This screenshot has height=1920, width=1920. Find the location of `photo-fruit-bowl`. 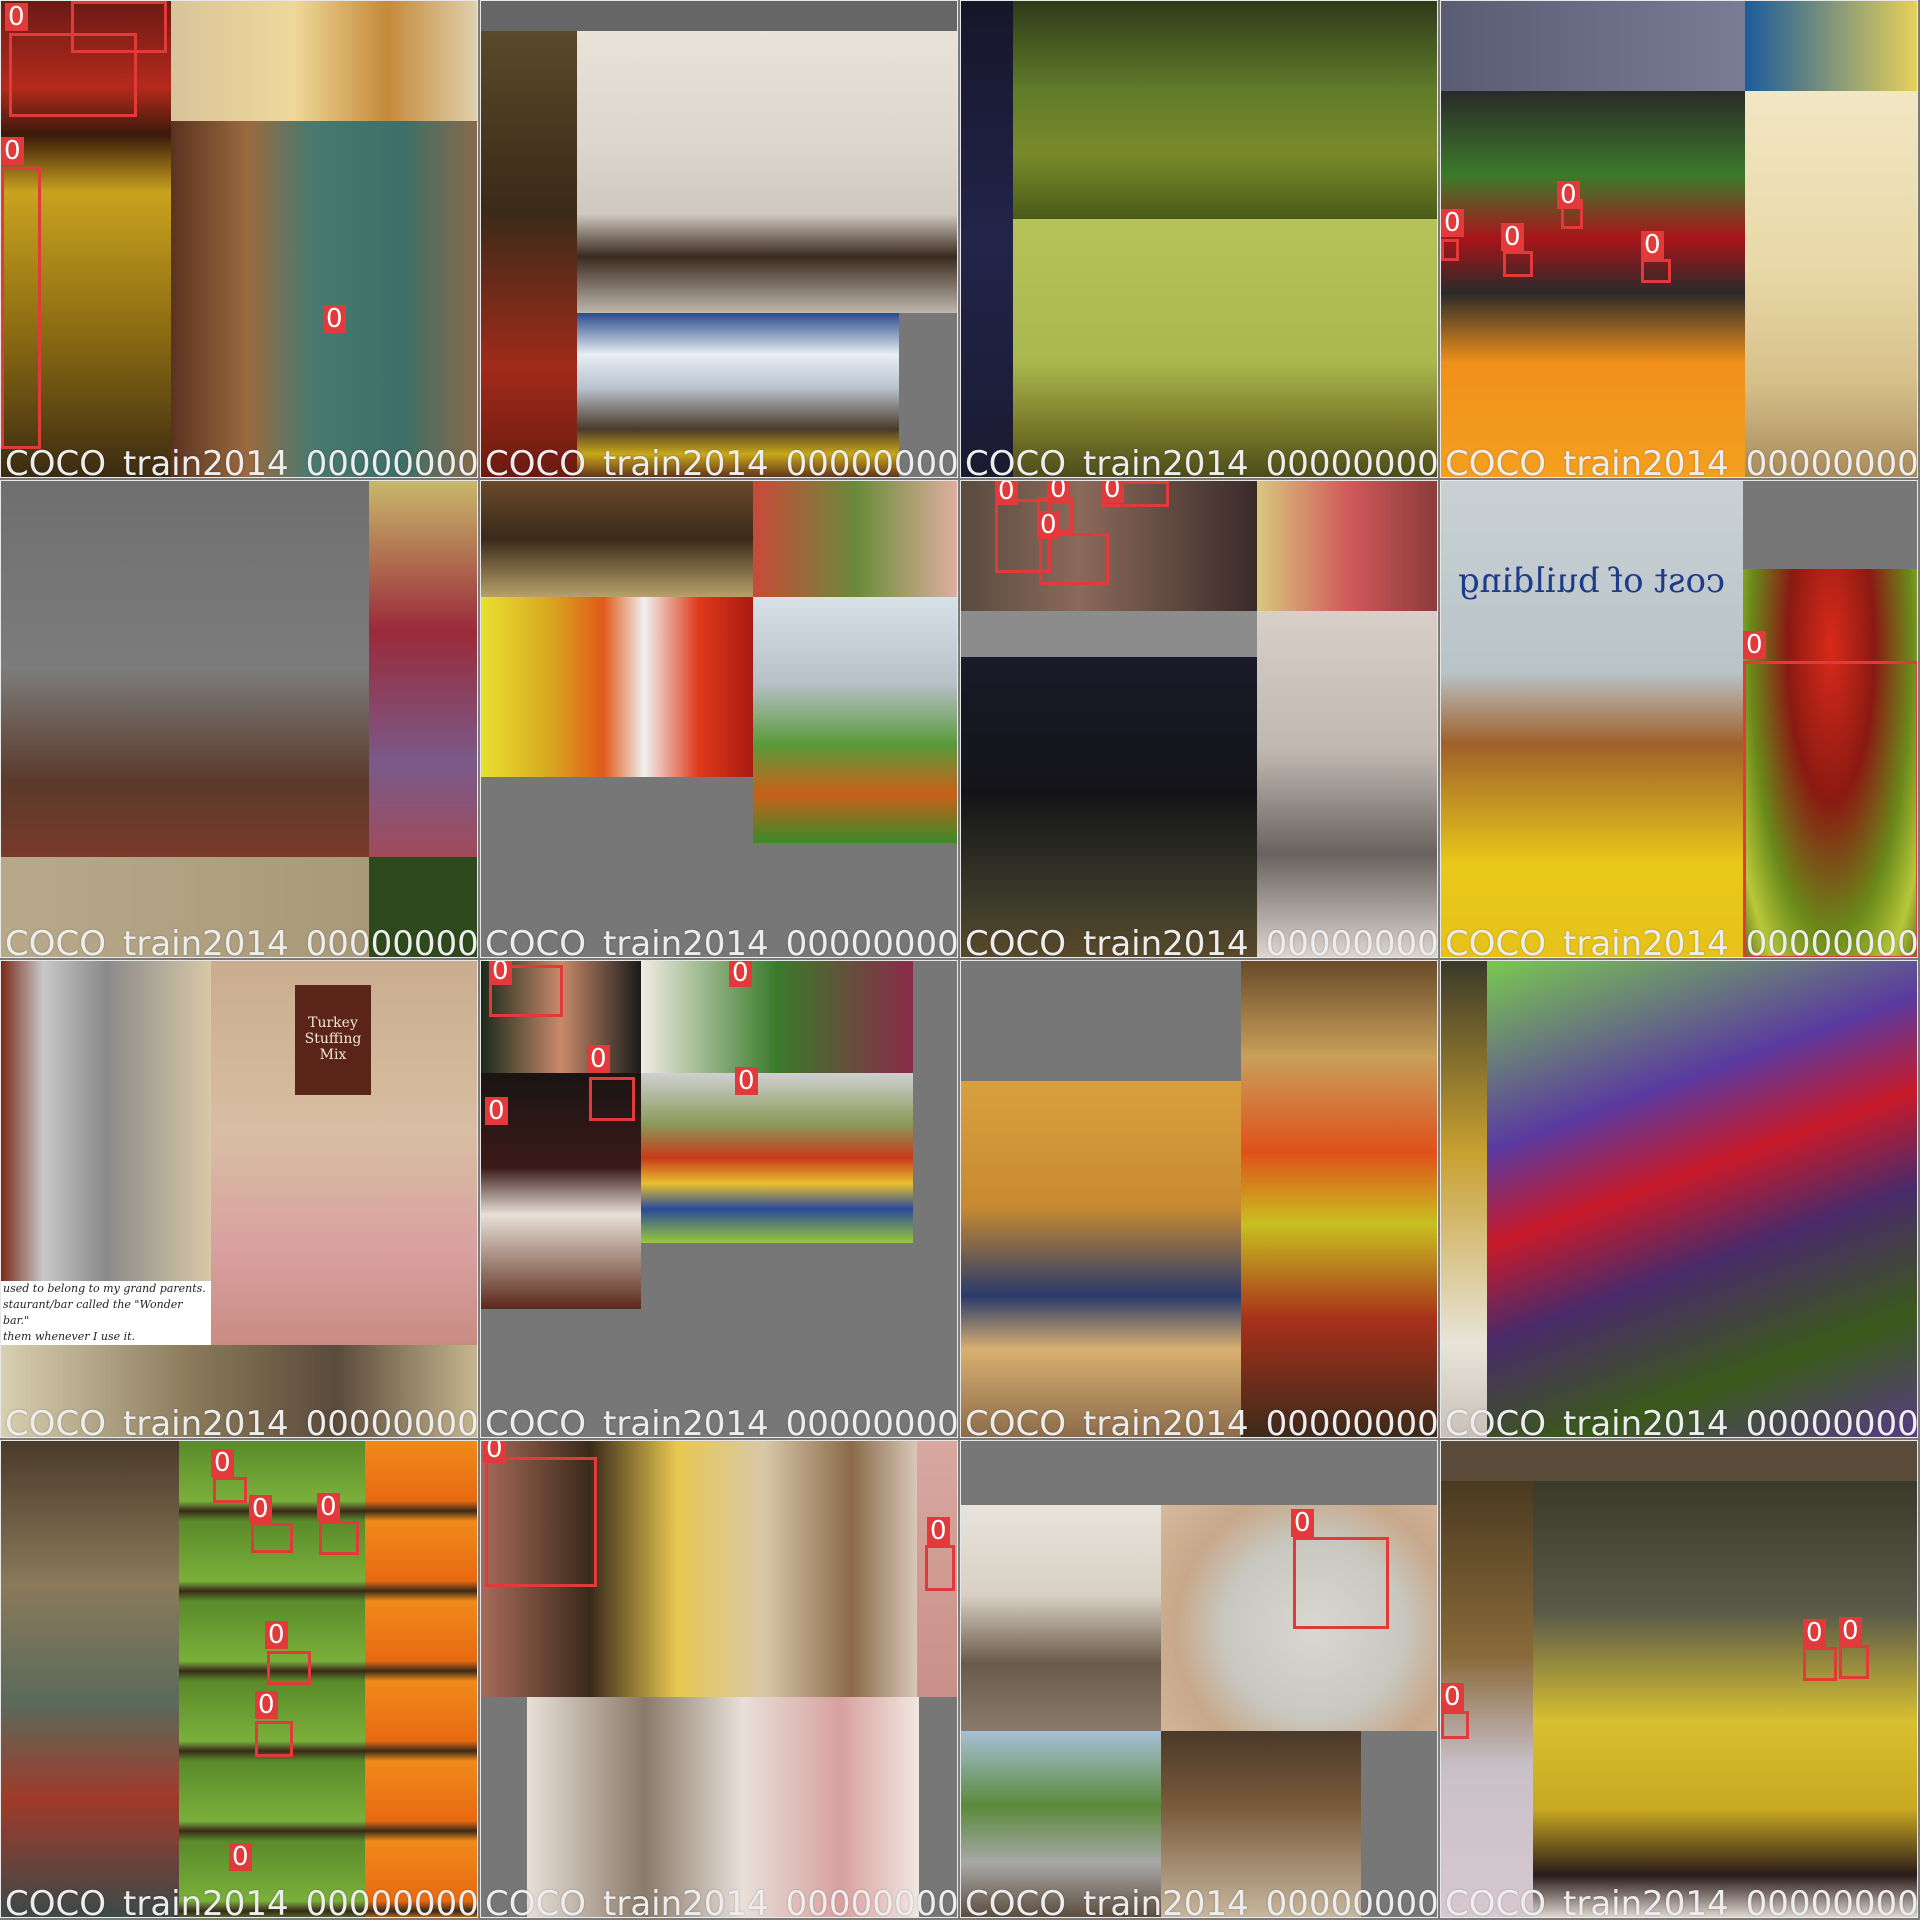

photo-fruit-bowl is located at coordinates (185, 669).